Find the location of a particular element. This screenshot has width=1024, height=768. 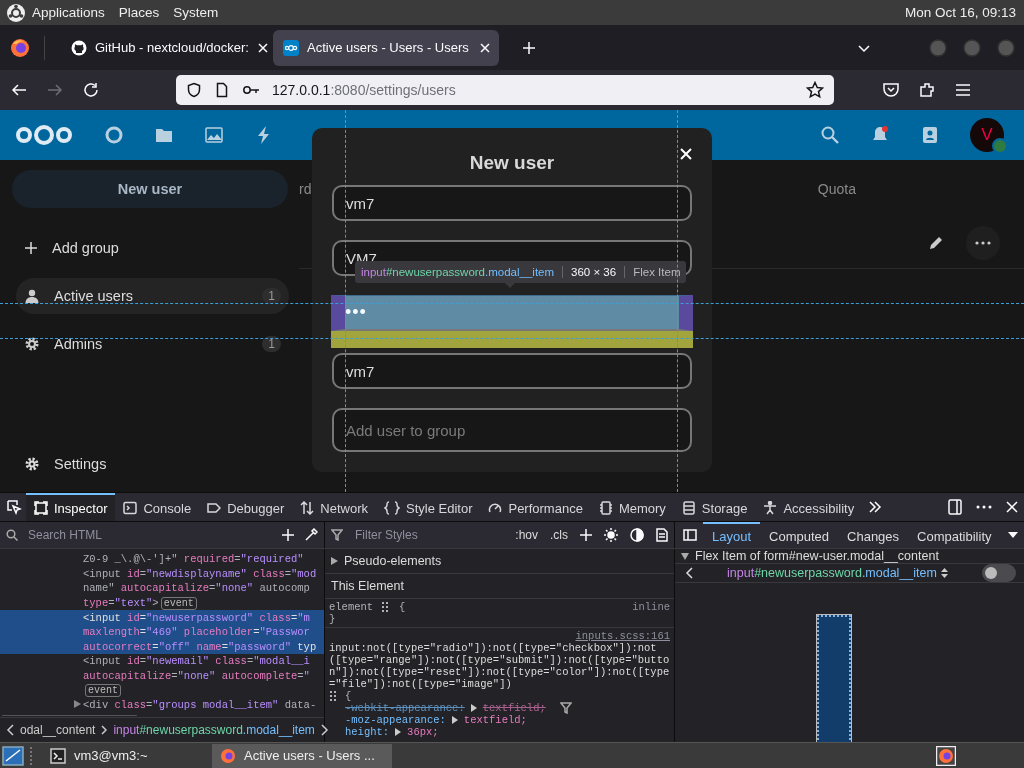

property-name: -moz-appearance: is located at coordinates (395, 720).